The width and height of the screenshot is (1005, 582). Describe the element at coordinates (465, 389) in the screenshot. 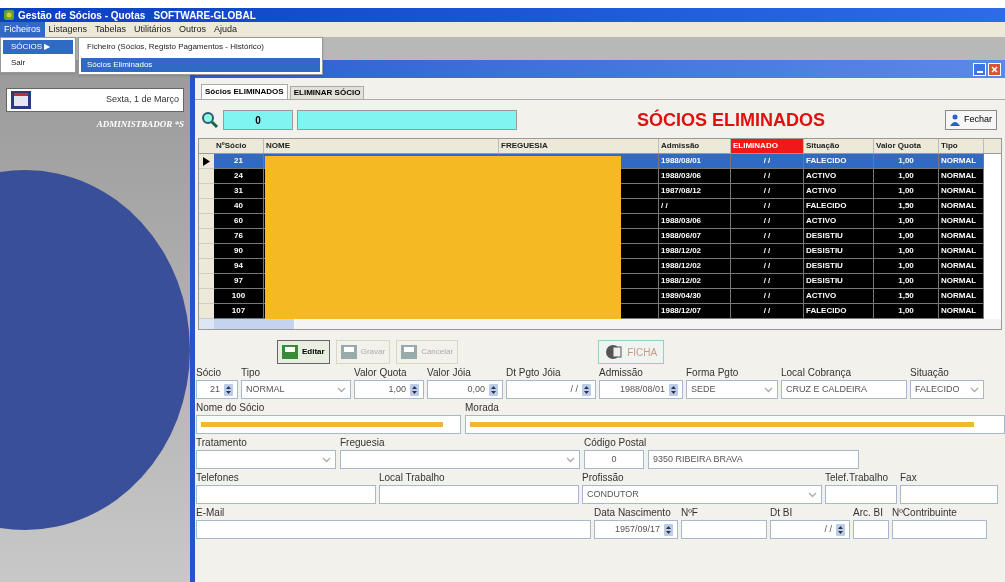

I see `spin-field: 0,00` at that location.